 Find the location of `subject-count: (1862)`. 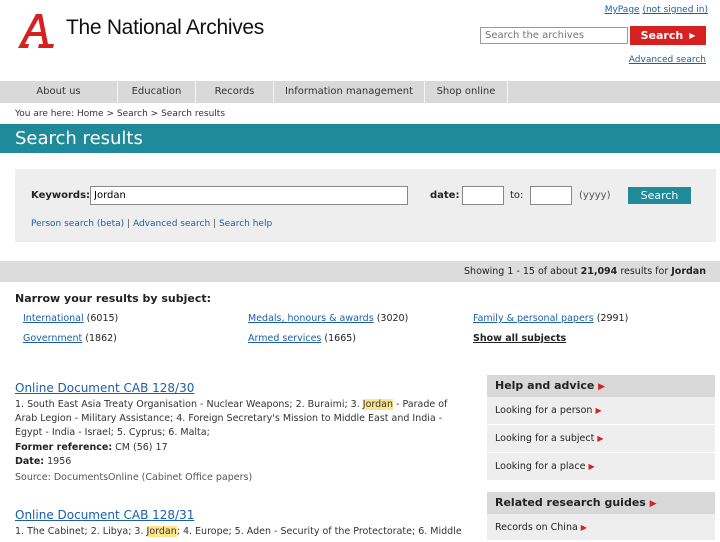

subject-count: (1862) is located at coordinates (101, 338).